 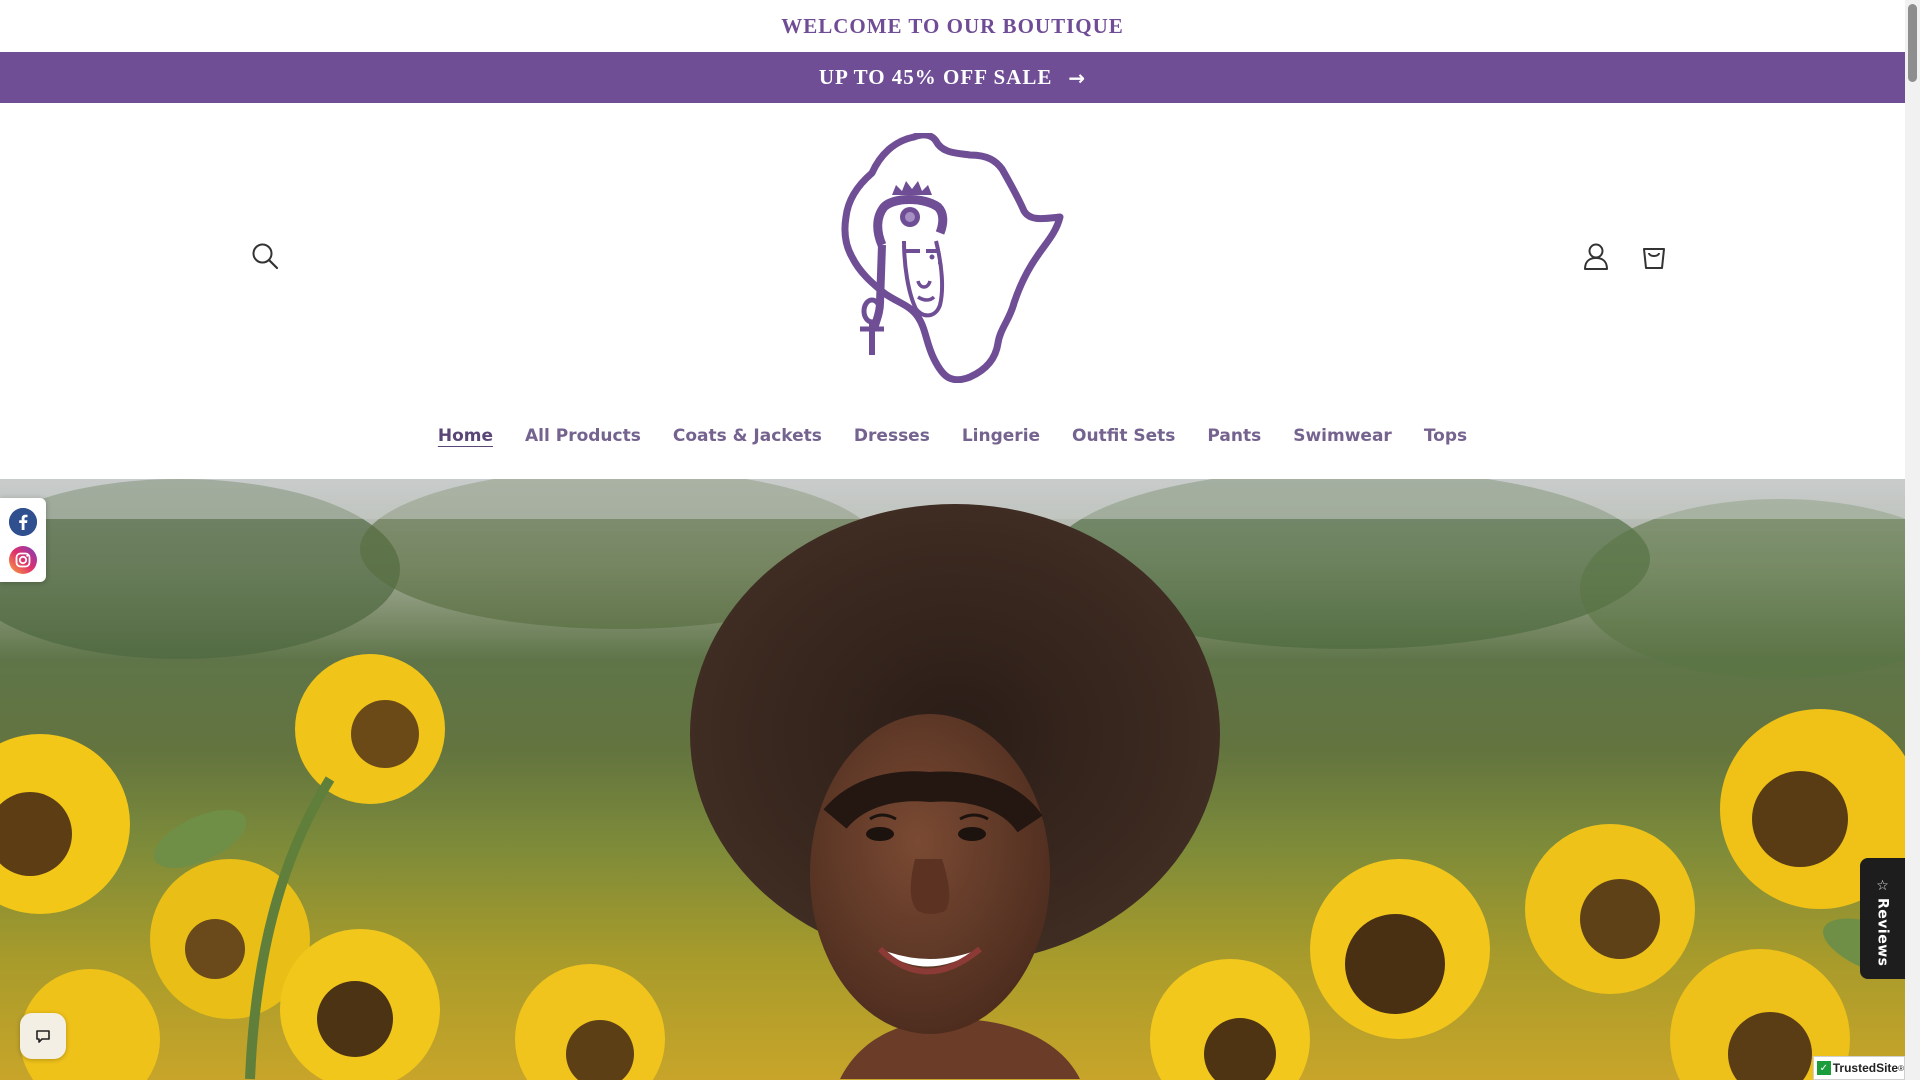 I want to click on social-links-panel, so click(x=23, y=540).